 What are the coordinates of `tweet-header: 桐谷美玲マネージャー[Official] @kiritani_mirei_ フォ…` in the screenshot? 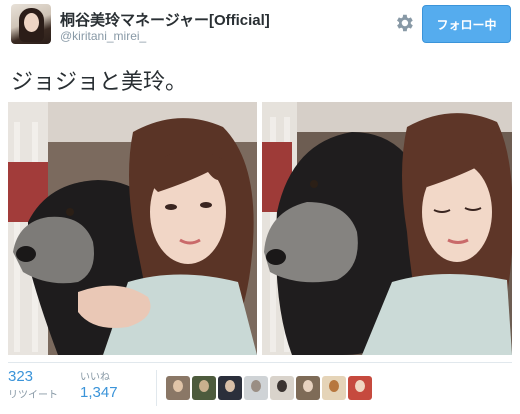 It's located at (260, 31).